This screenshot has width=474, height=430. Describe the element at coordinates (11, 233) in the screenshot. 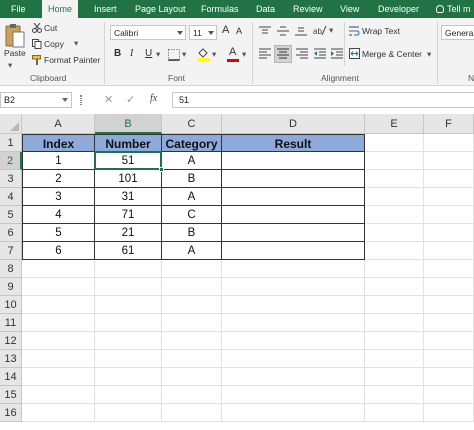

I see `row-header-6: 6` at that location.